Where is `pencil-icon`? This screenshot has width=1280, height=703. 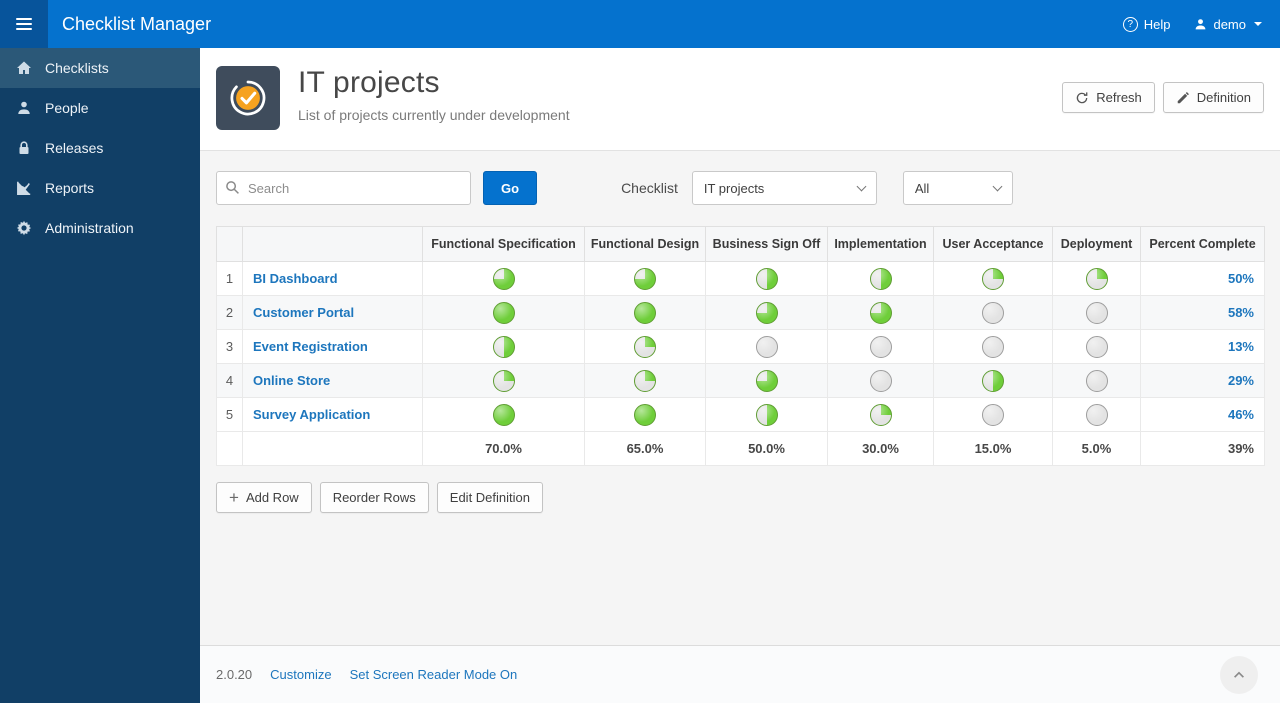
pencil-icon is located at coordinates (1183, 97).